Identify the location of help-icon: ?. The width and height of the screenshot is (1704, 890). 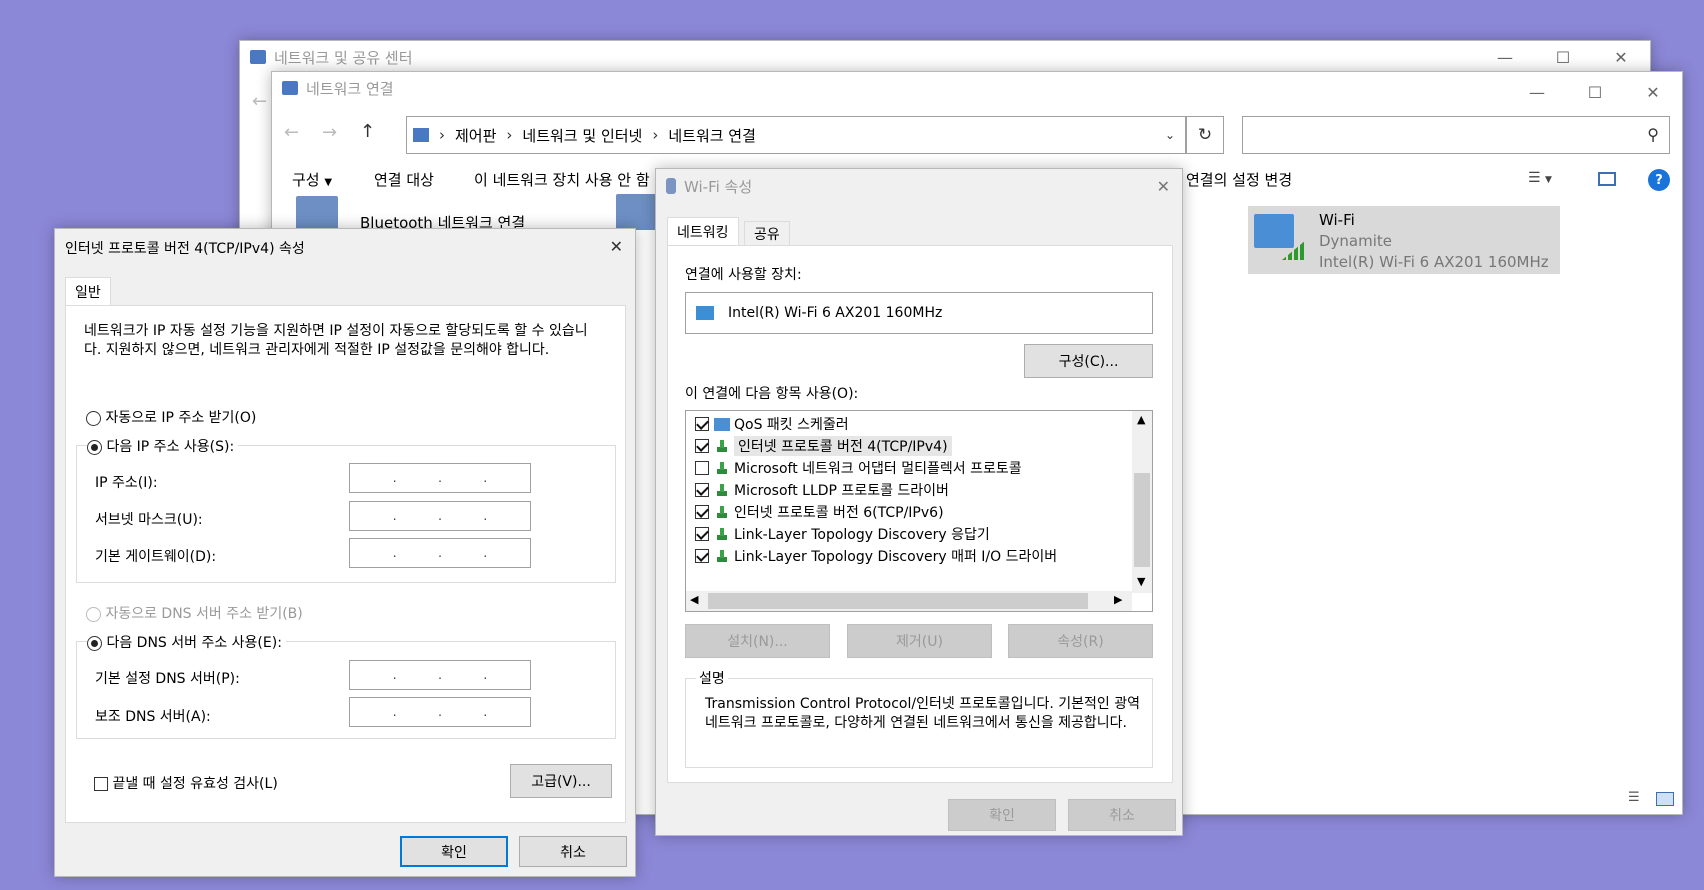
(1659, 180).